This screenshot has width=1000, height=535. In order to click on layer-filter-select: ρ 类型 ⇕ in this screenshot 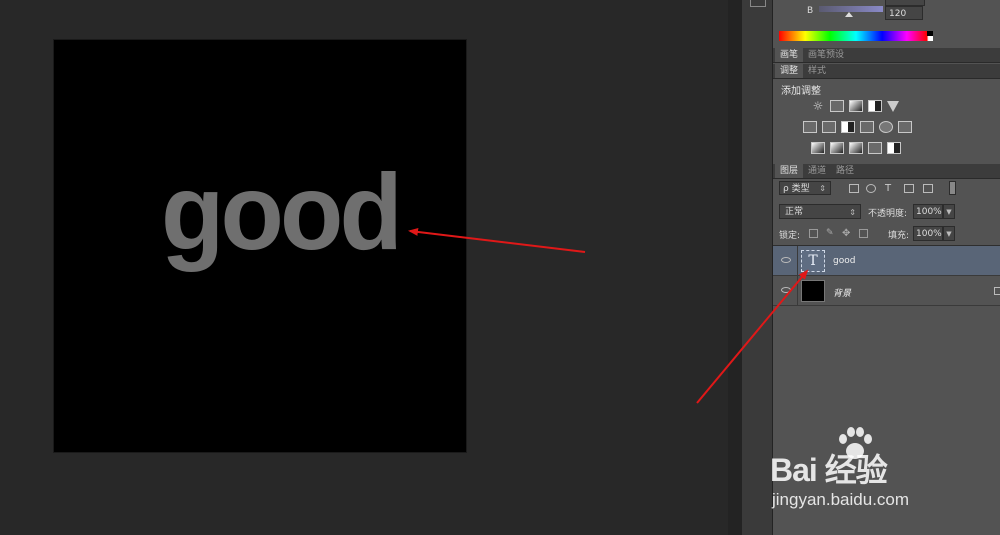, I will do `click(805, 188)`.